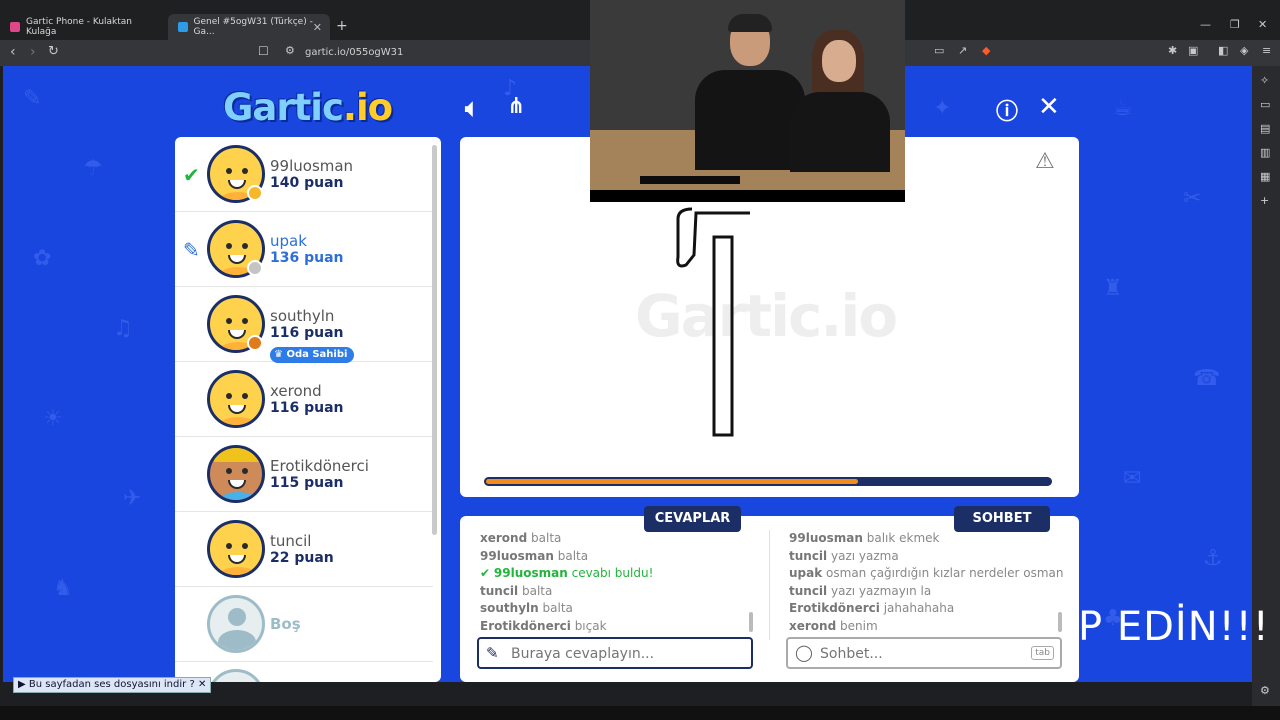 The width and height of the screenshot is (1280, 720). What do you see at coordinates (249, 27) in the screenshot?
I see `tab-gartic-io: Genel #5ogW31 (Türkçe) - Ga... ✕` at bounding box center [249, 27].